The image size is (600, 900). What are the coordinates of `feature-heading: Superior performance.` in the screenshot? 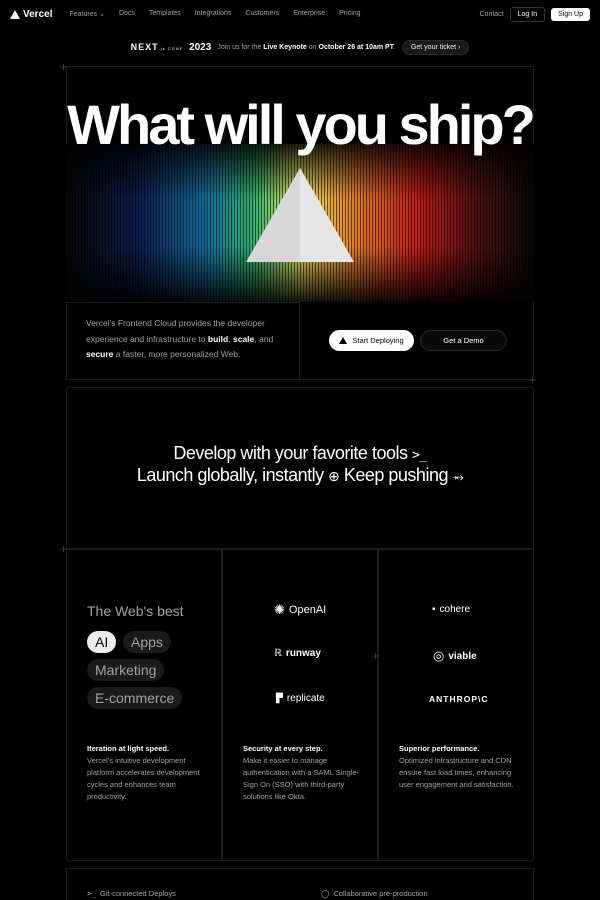 It's located at (439, 748).